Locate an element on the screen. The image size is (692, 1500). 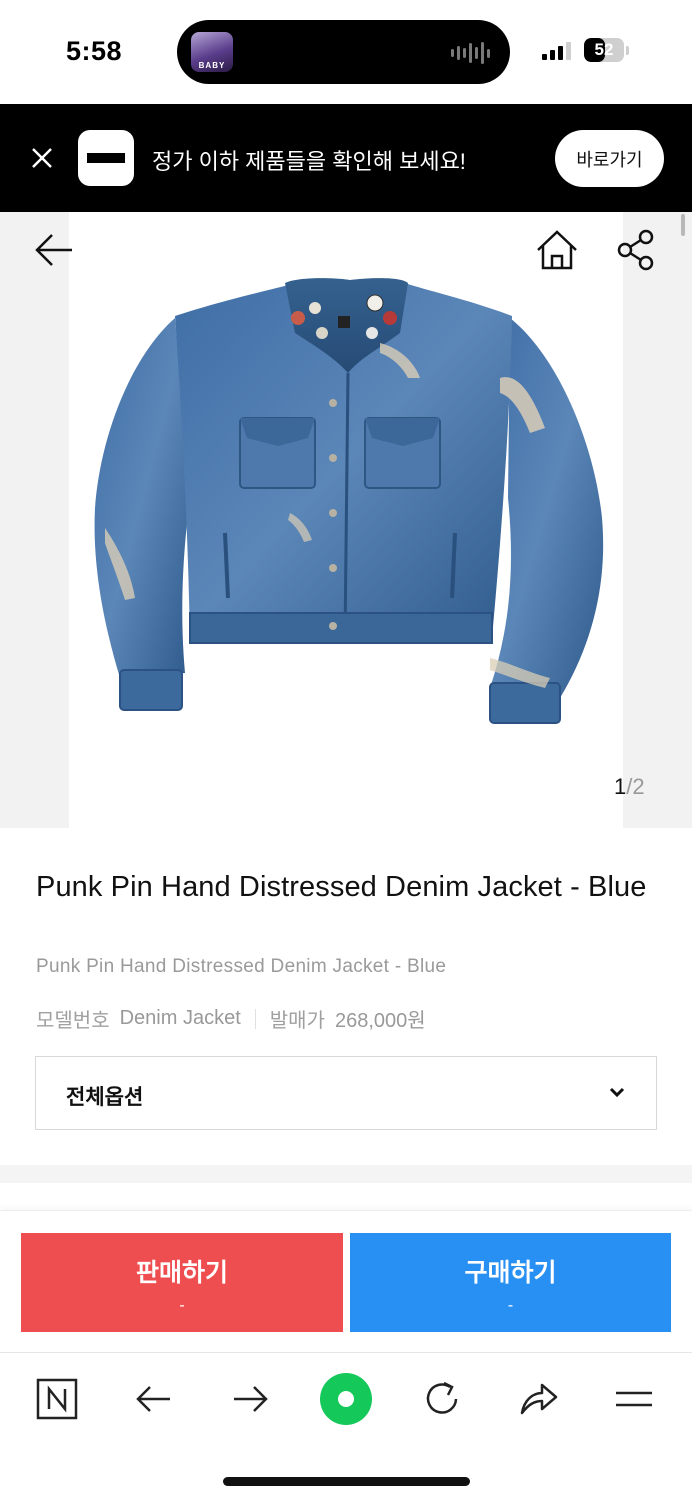
battery-percentage: 52 is located at coordinates (604, 49).